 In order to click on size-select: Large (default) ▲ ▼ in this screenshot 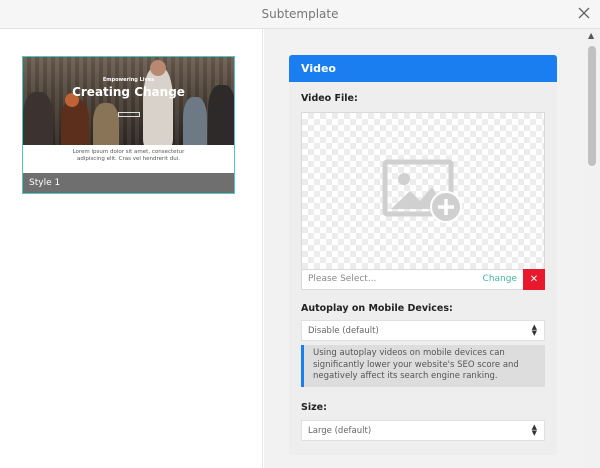, I will do `click(423, 430)`.